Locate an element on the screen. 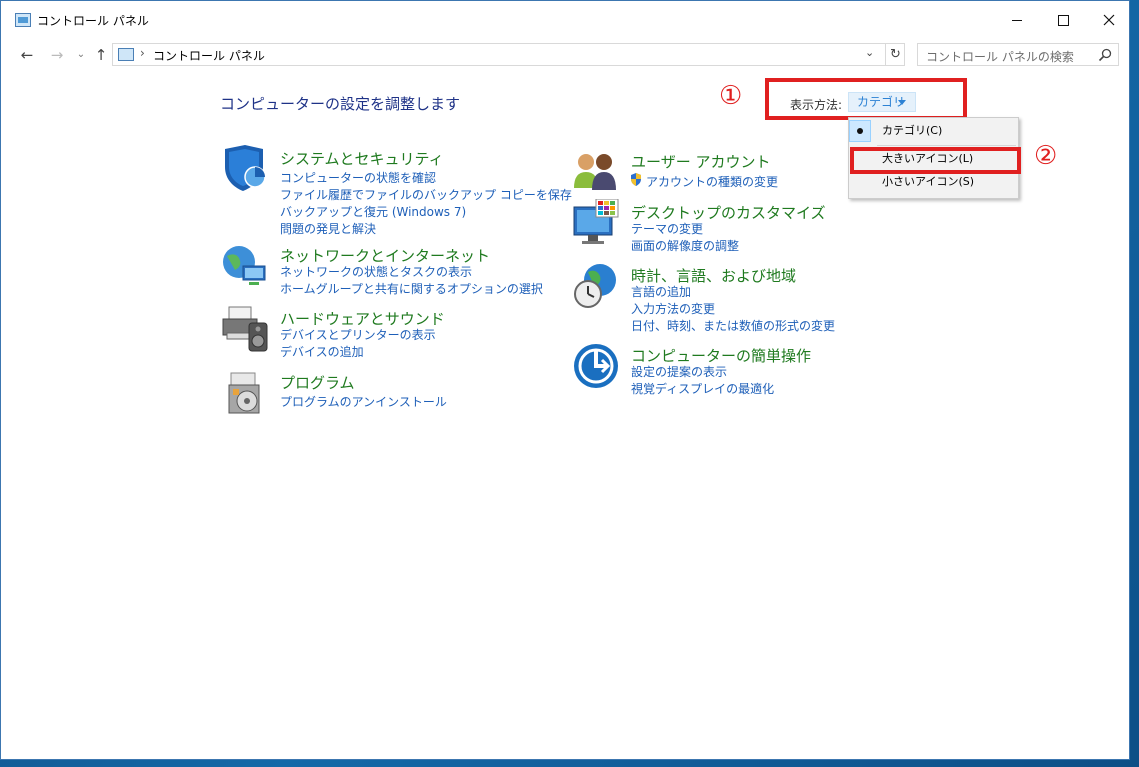  maximize-icon is located at coordinates (1063, 20).